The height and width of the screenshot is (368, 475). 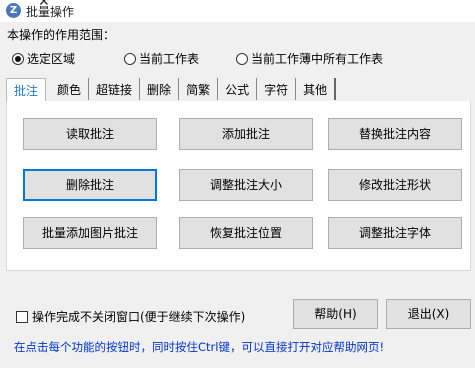 I want to click on tab-delete: 删除, so click(x=160, y=89).